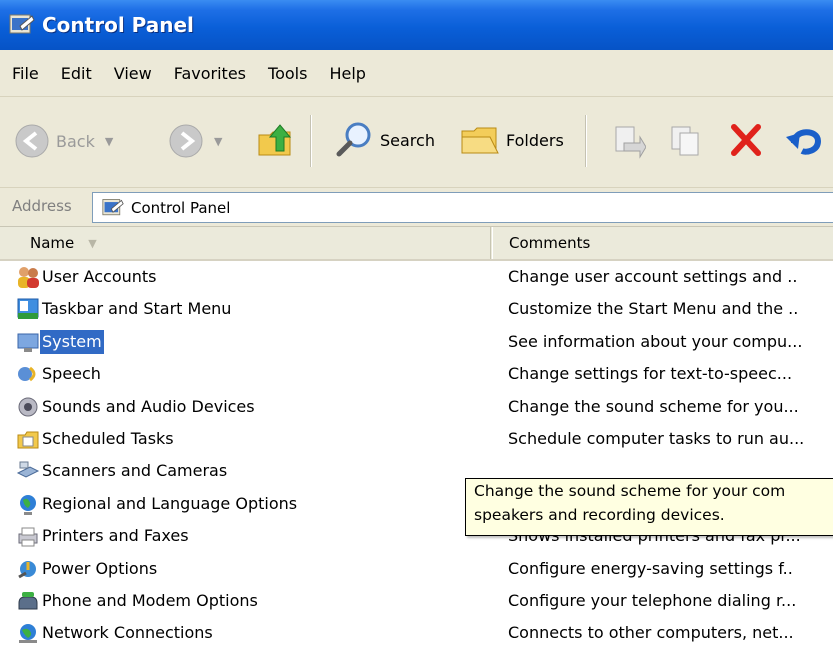 This screenshot has height=650, width=833. Describe the element at coordinates (170, 503) in the screenshot. I see `item-name: Regional and Language Options` at that location.